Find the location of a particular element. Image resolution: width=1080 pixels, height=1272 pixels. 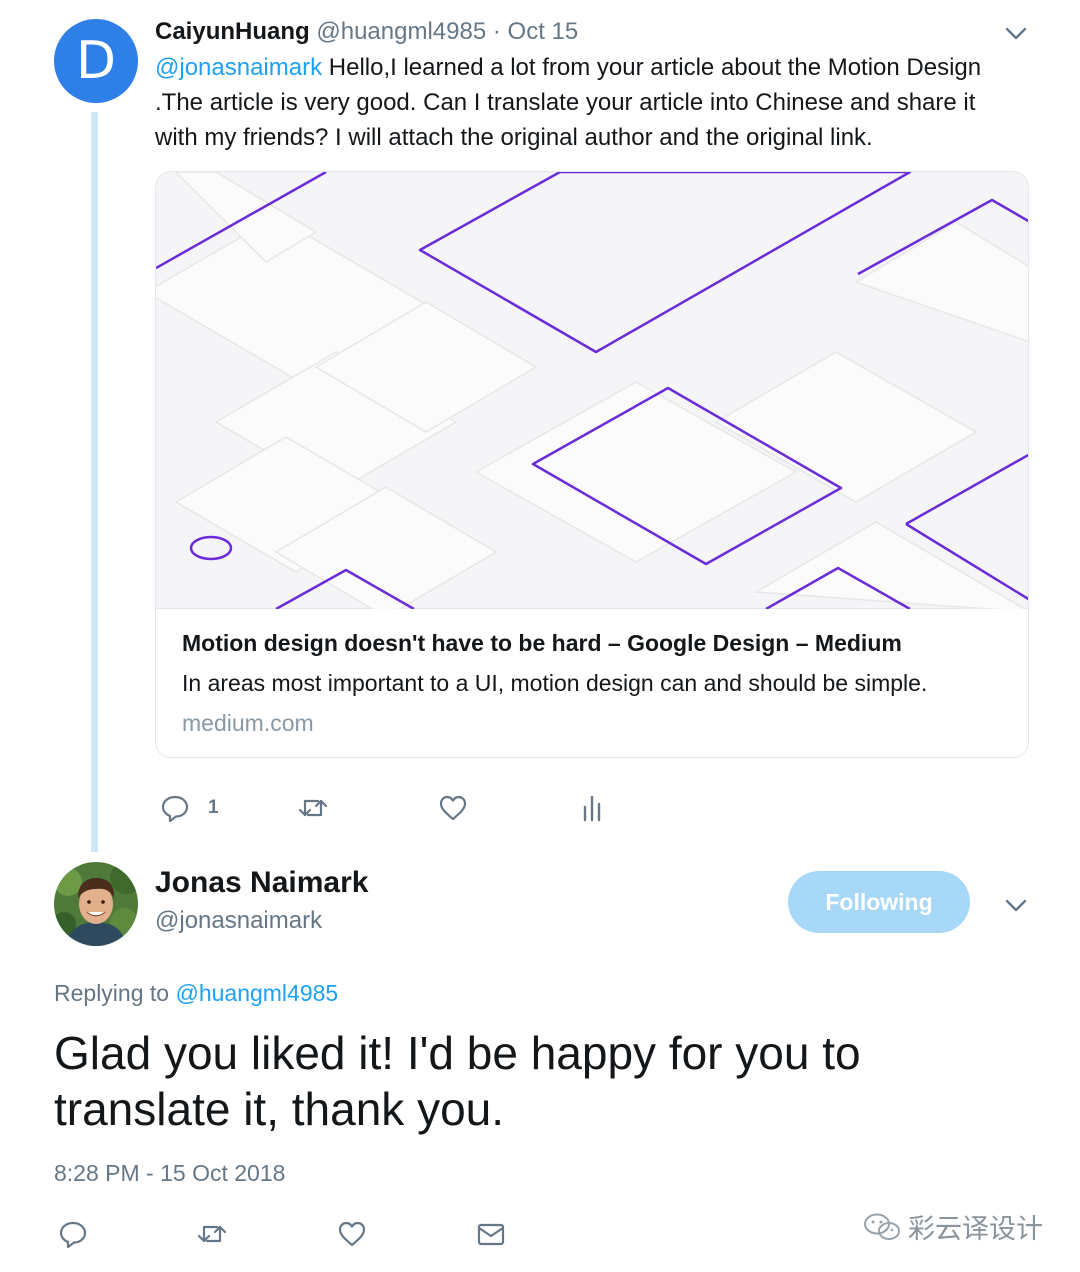

author-handle: @huangml4985 is located at coordinates (401, 31).